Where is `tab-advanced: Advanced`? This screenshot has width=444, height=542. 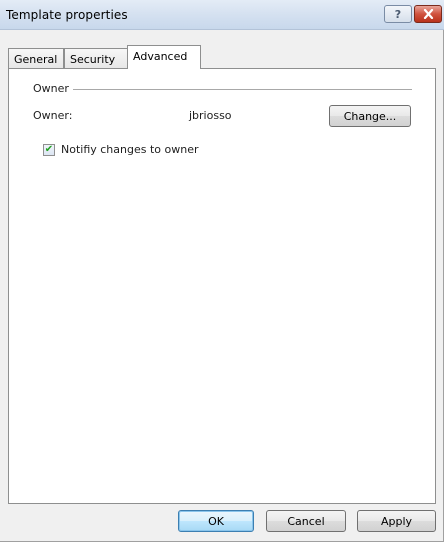 tab-advanced: Advanced is located at coordinates (164, 57).